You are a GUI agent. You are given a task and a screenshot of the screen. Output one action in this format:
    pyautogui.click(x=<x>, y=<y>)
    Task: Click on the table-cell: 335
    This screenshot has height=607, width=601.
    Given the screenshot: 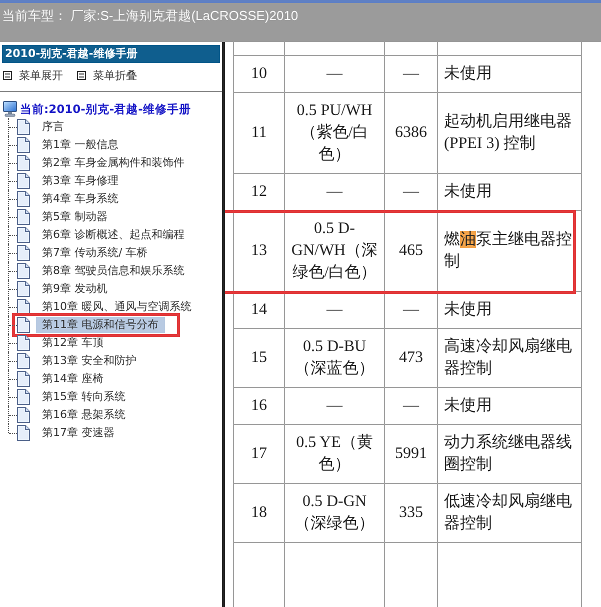 What is the action you would take?
    pyautogui.click(x=411, y=513)
    